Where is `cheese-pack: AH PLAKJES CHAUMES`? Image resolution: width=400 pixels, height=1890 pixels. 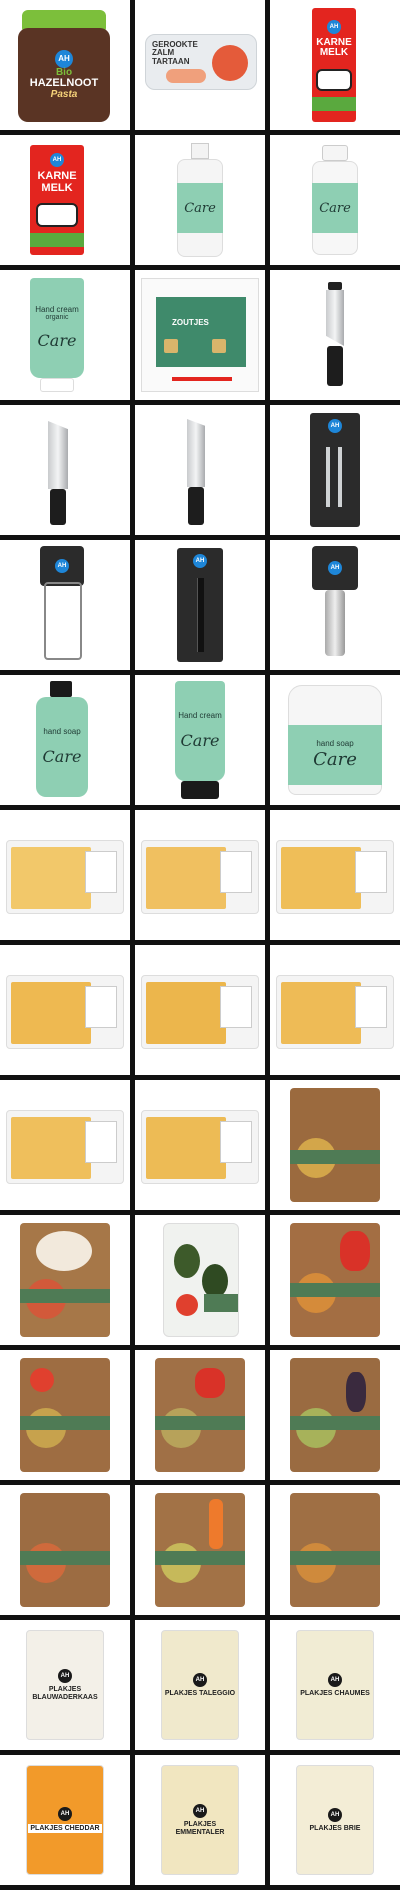 cheese-pack: AH PLAKJES CHAUMES is located at coordinates (335, 1685).